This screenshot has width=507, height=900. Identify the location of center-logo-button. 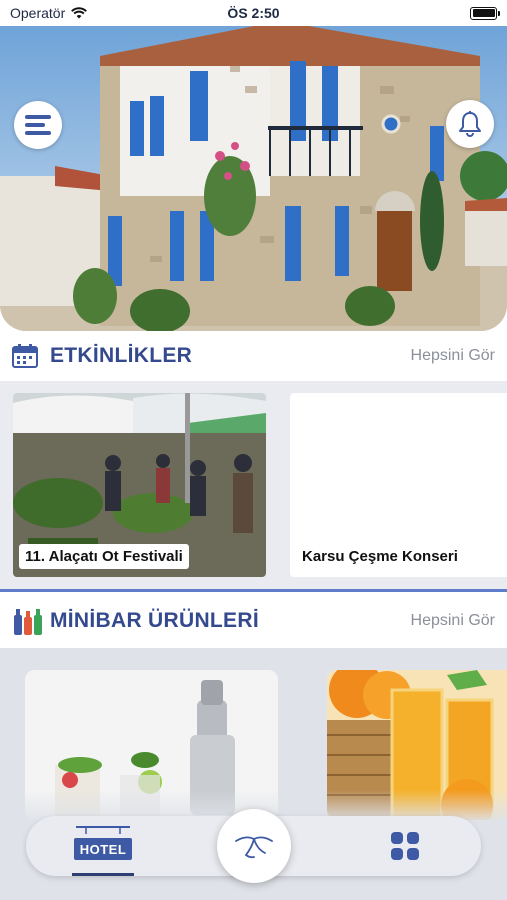
(254, 846).